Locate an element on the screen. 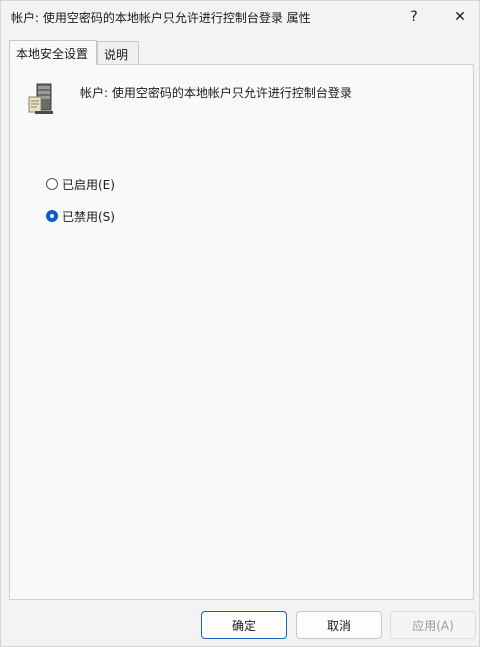  close-icon: ✕ is located at coordinates (460, 17).